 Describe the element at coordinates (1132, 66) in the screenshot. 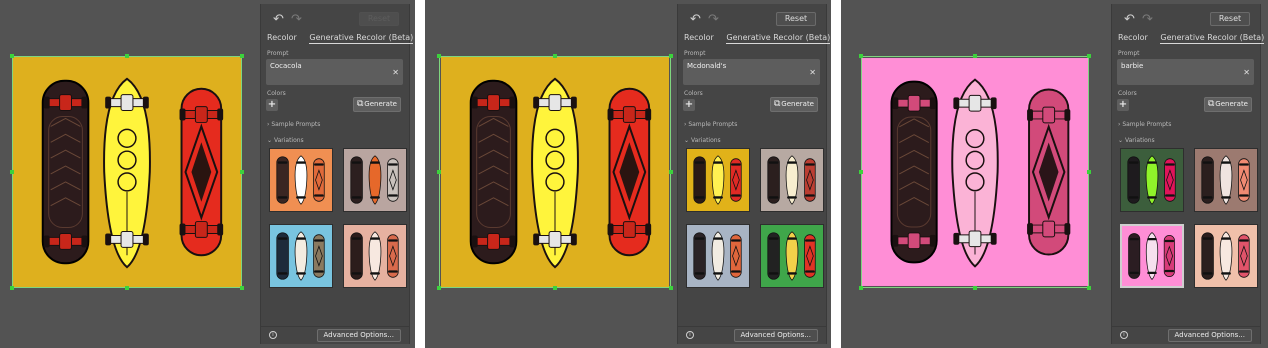

I see `prompt-value: barbie` at that location.